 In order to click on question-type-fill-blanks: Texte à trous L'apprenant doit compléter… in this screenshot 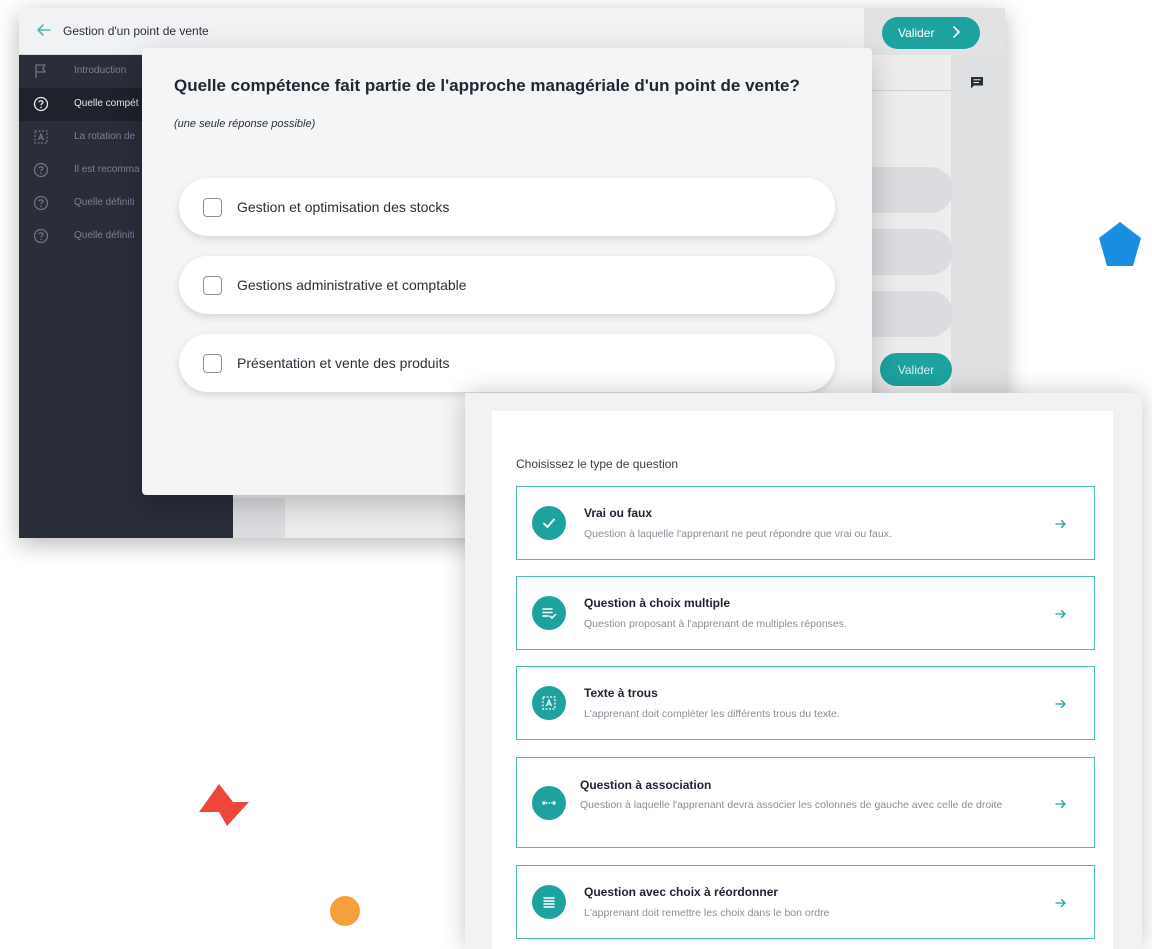, I will do `click(805, 703)`.